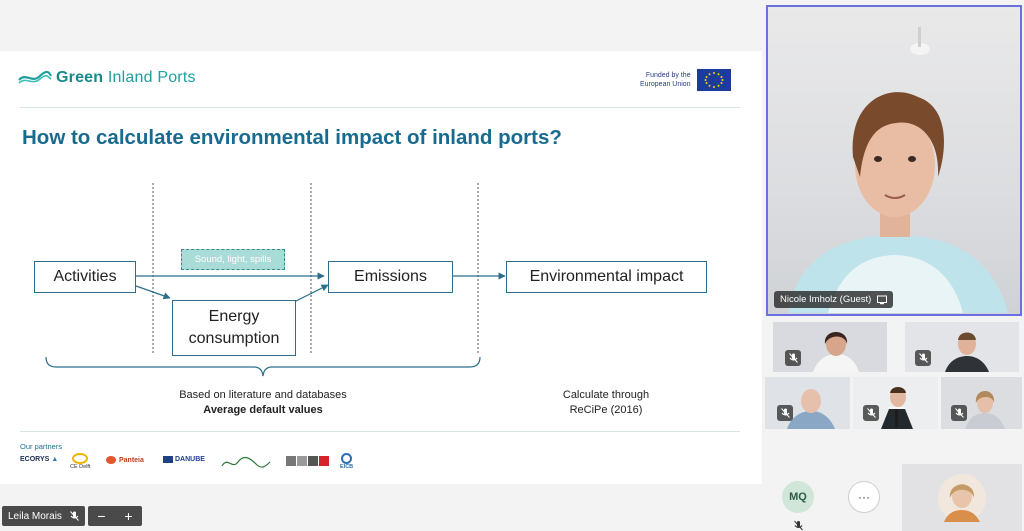  What do you see at coordinates (307, 461) in the screenshot?
I see `partner-blocks-logo` at bounding box center [307, 461].